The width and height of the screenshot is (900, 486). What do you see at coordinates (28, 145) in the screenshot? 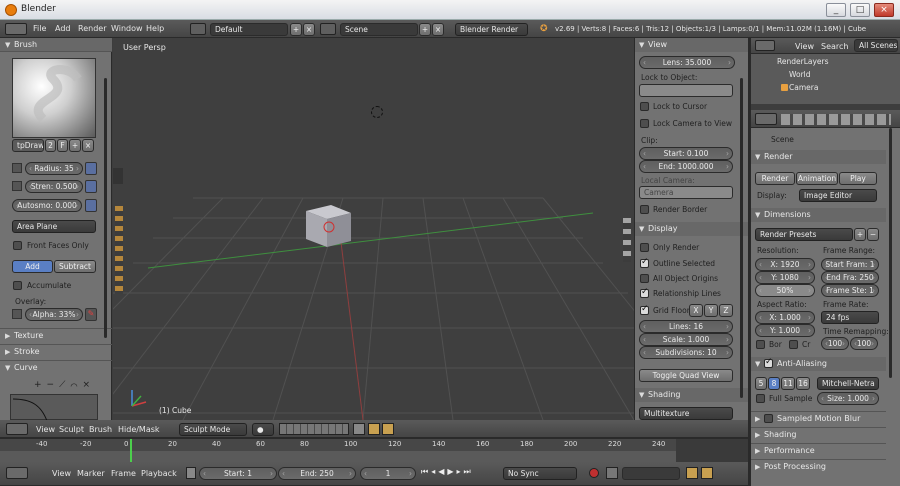
I see `brush-name-field: tpDraw` at bounding box center [28, 145].